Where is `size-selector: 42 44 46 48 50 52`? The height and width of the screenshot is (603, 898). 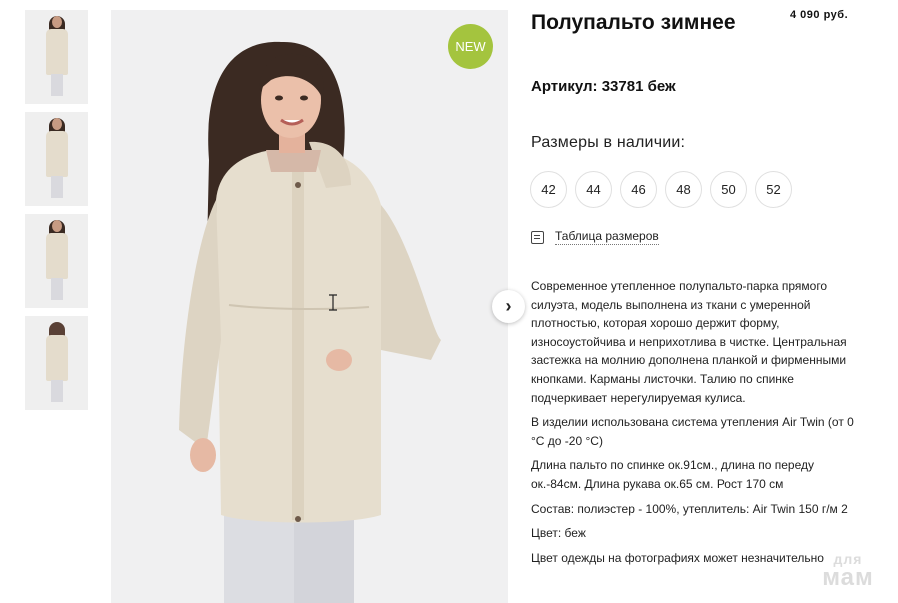 size-selector: 42 44 46 48 50 52 is located at coordinates (661, 189).